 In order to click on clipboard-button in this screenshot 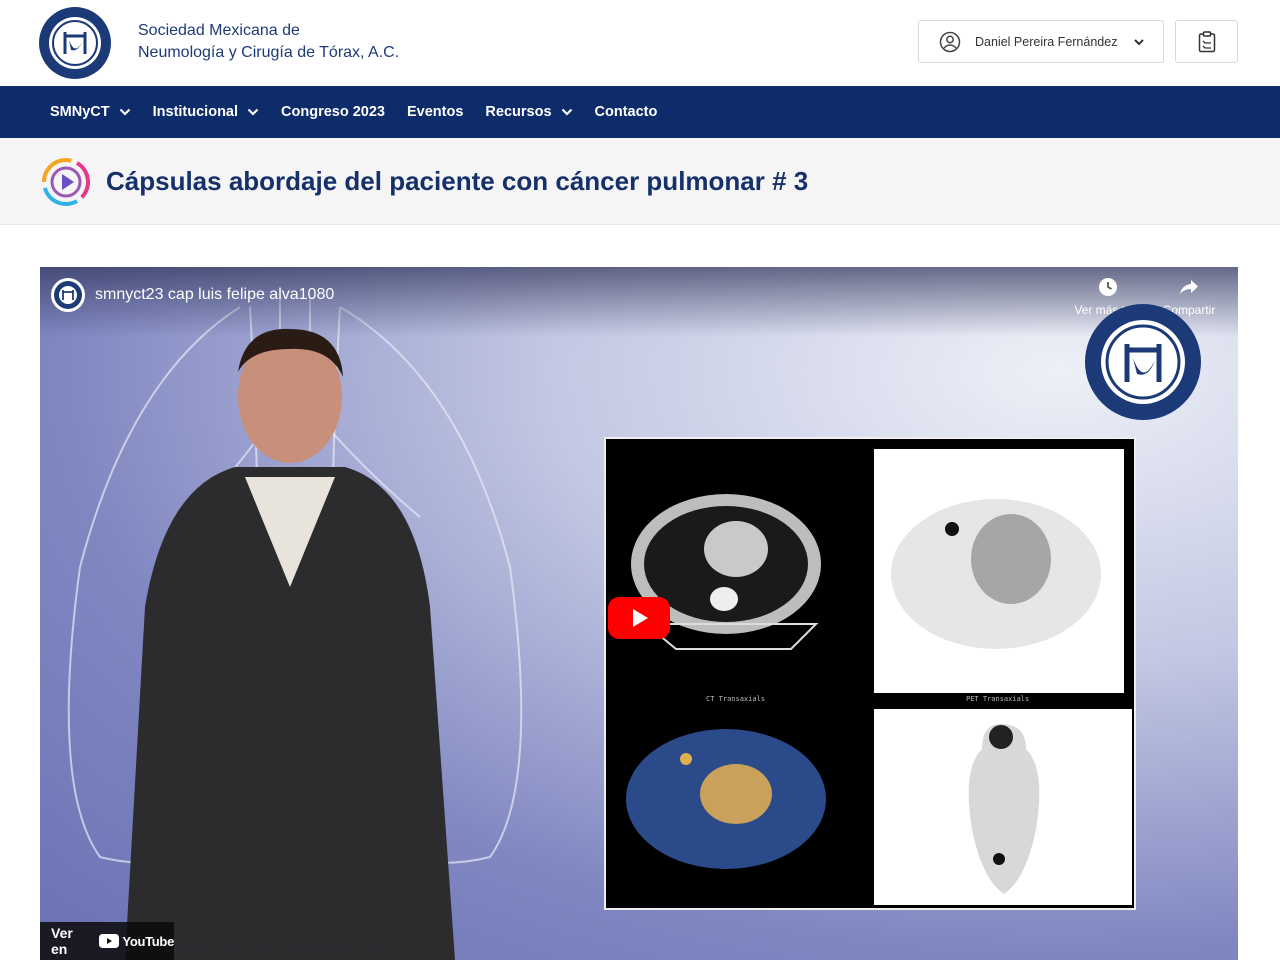, I will do `click(1206, 41)`.